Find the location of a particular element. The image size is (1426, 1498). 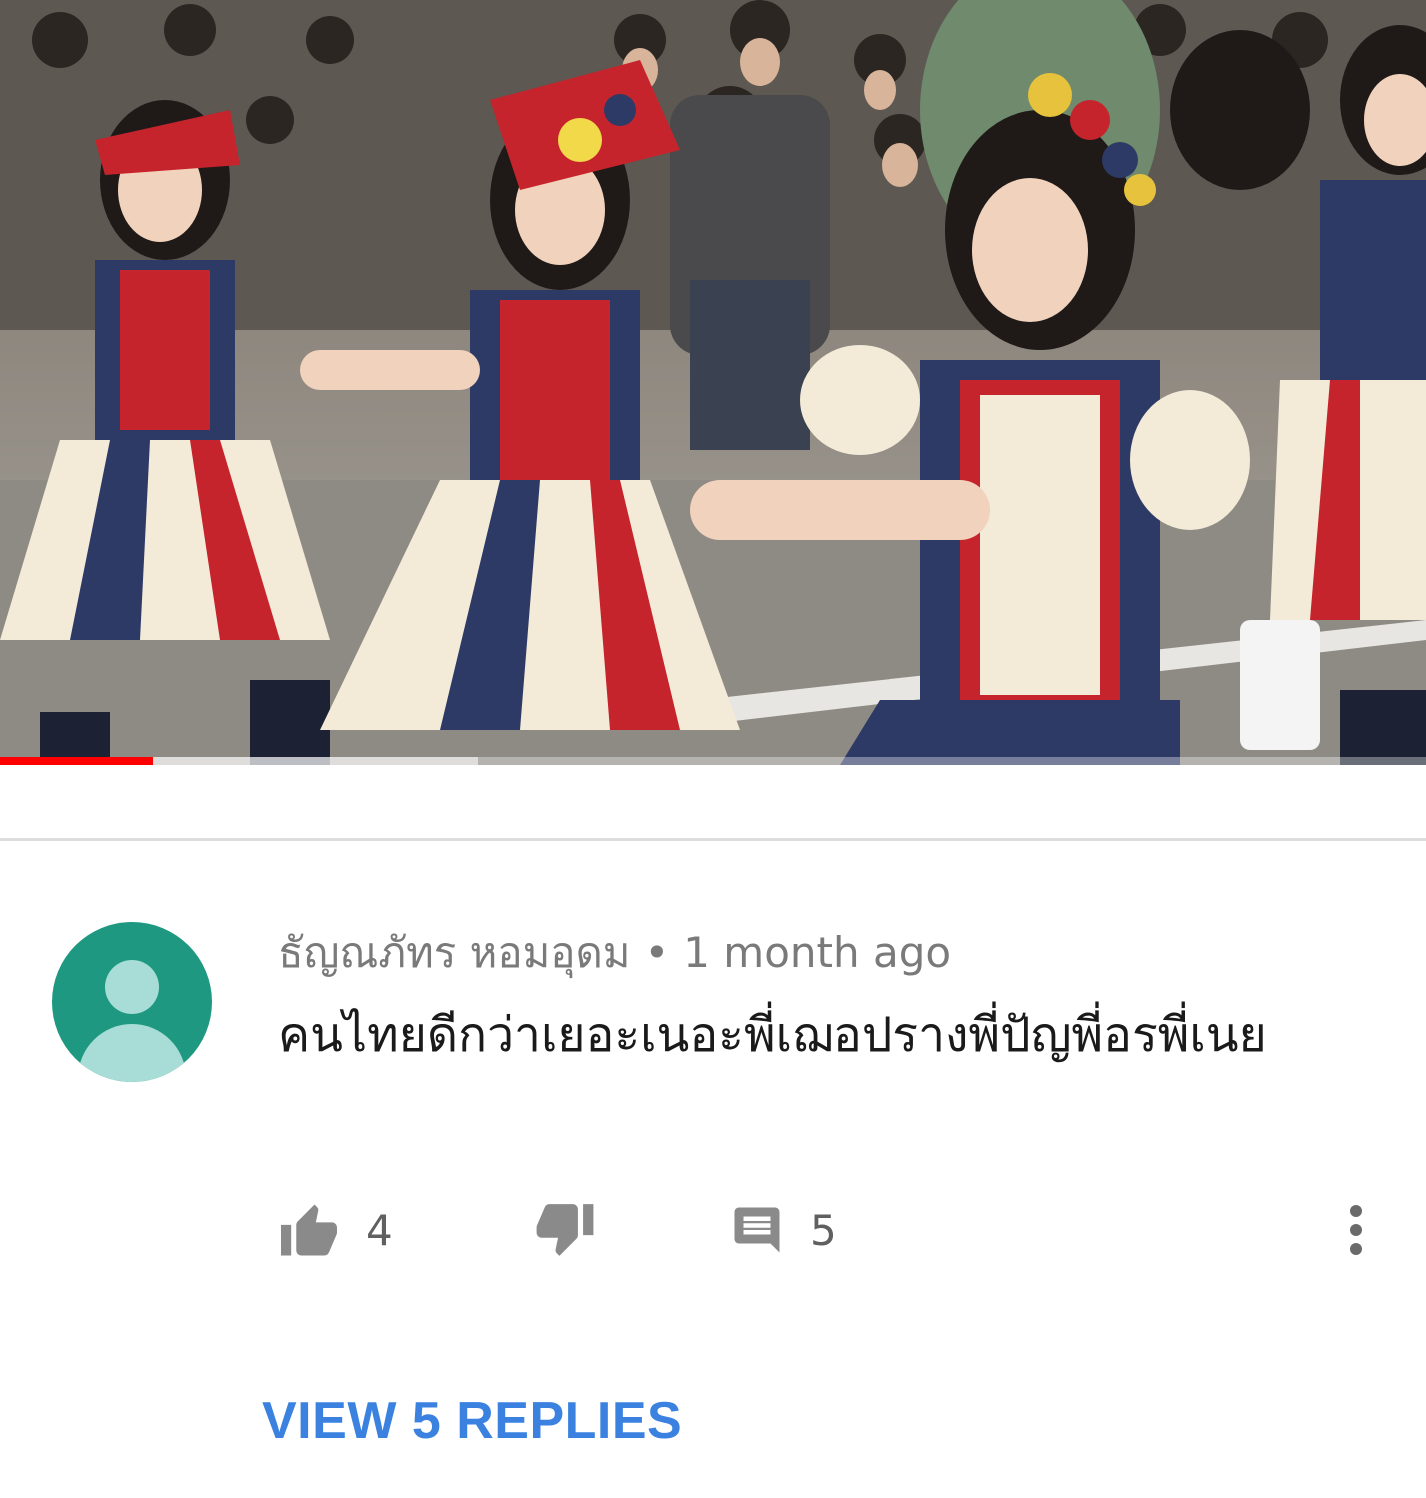

comment-meta: ธัญณภัทร หอมอุดม • 1 month ago is located at coordinates (614, 953).